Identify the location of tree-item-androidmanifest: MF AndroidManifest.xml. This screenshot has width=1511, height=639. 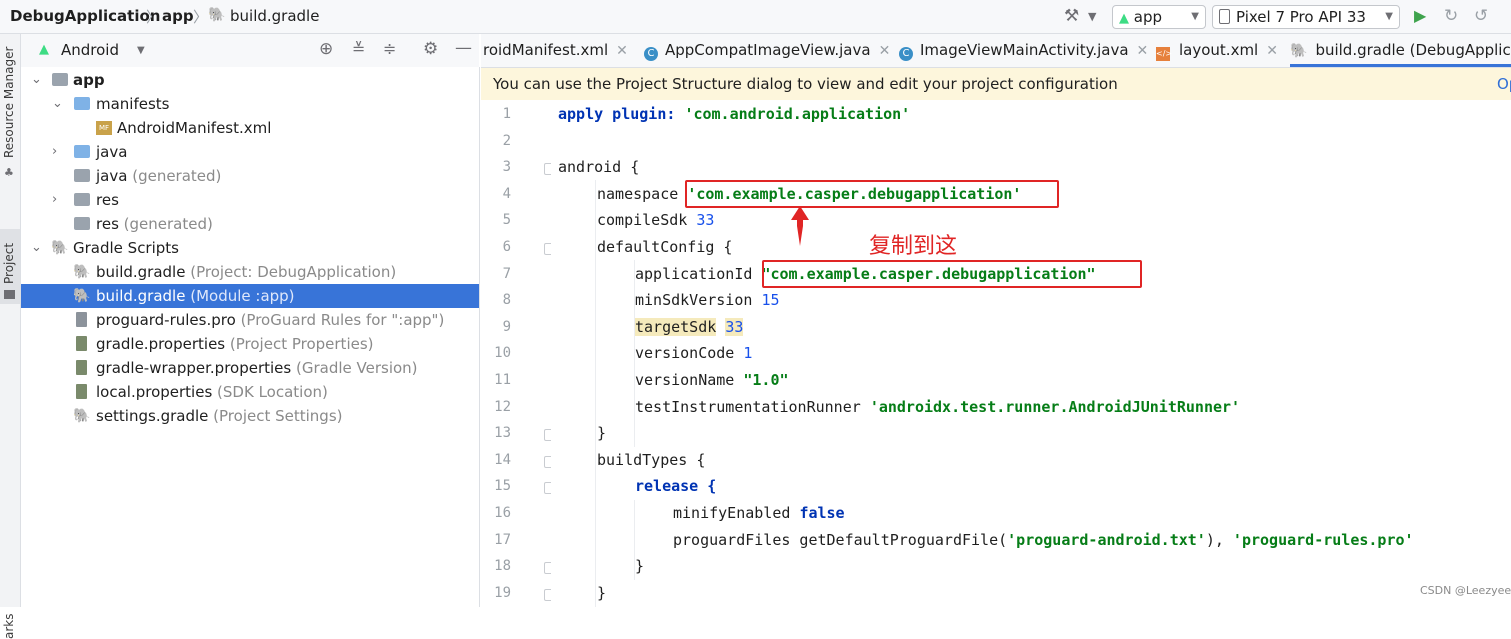
(250, 128).